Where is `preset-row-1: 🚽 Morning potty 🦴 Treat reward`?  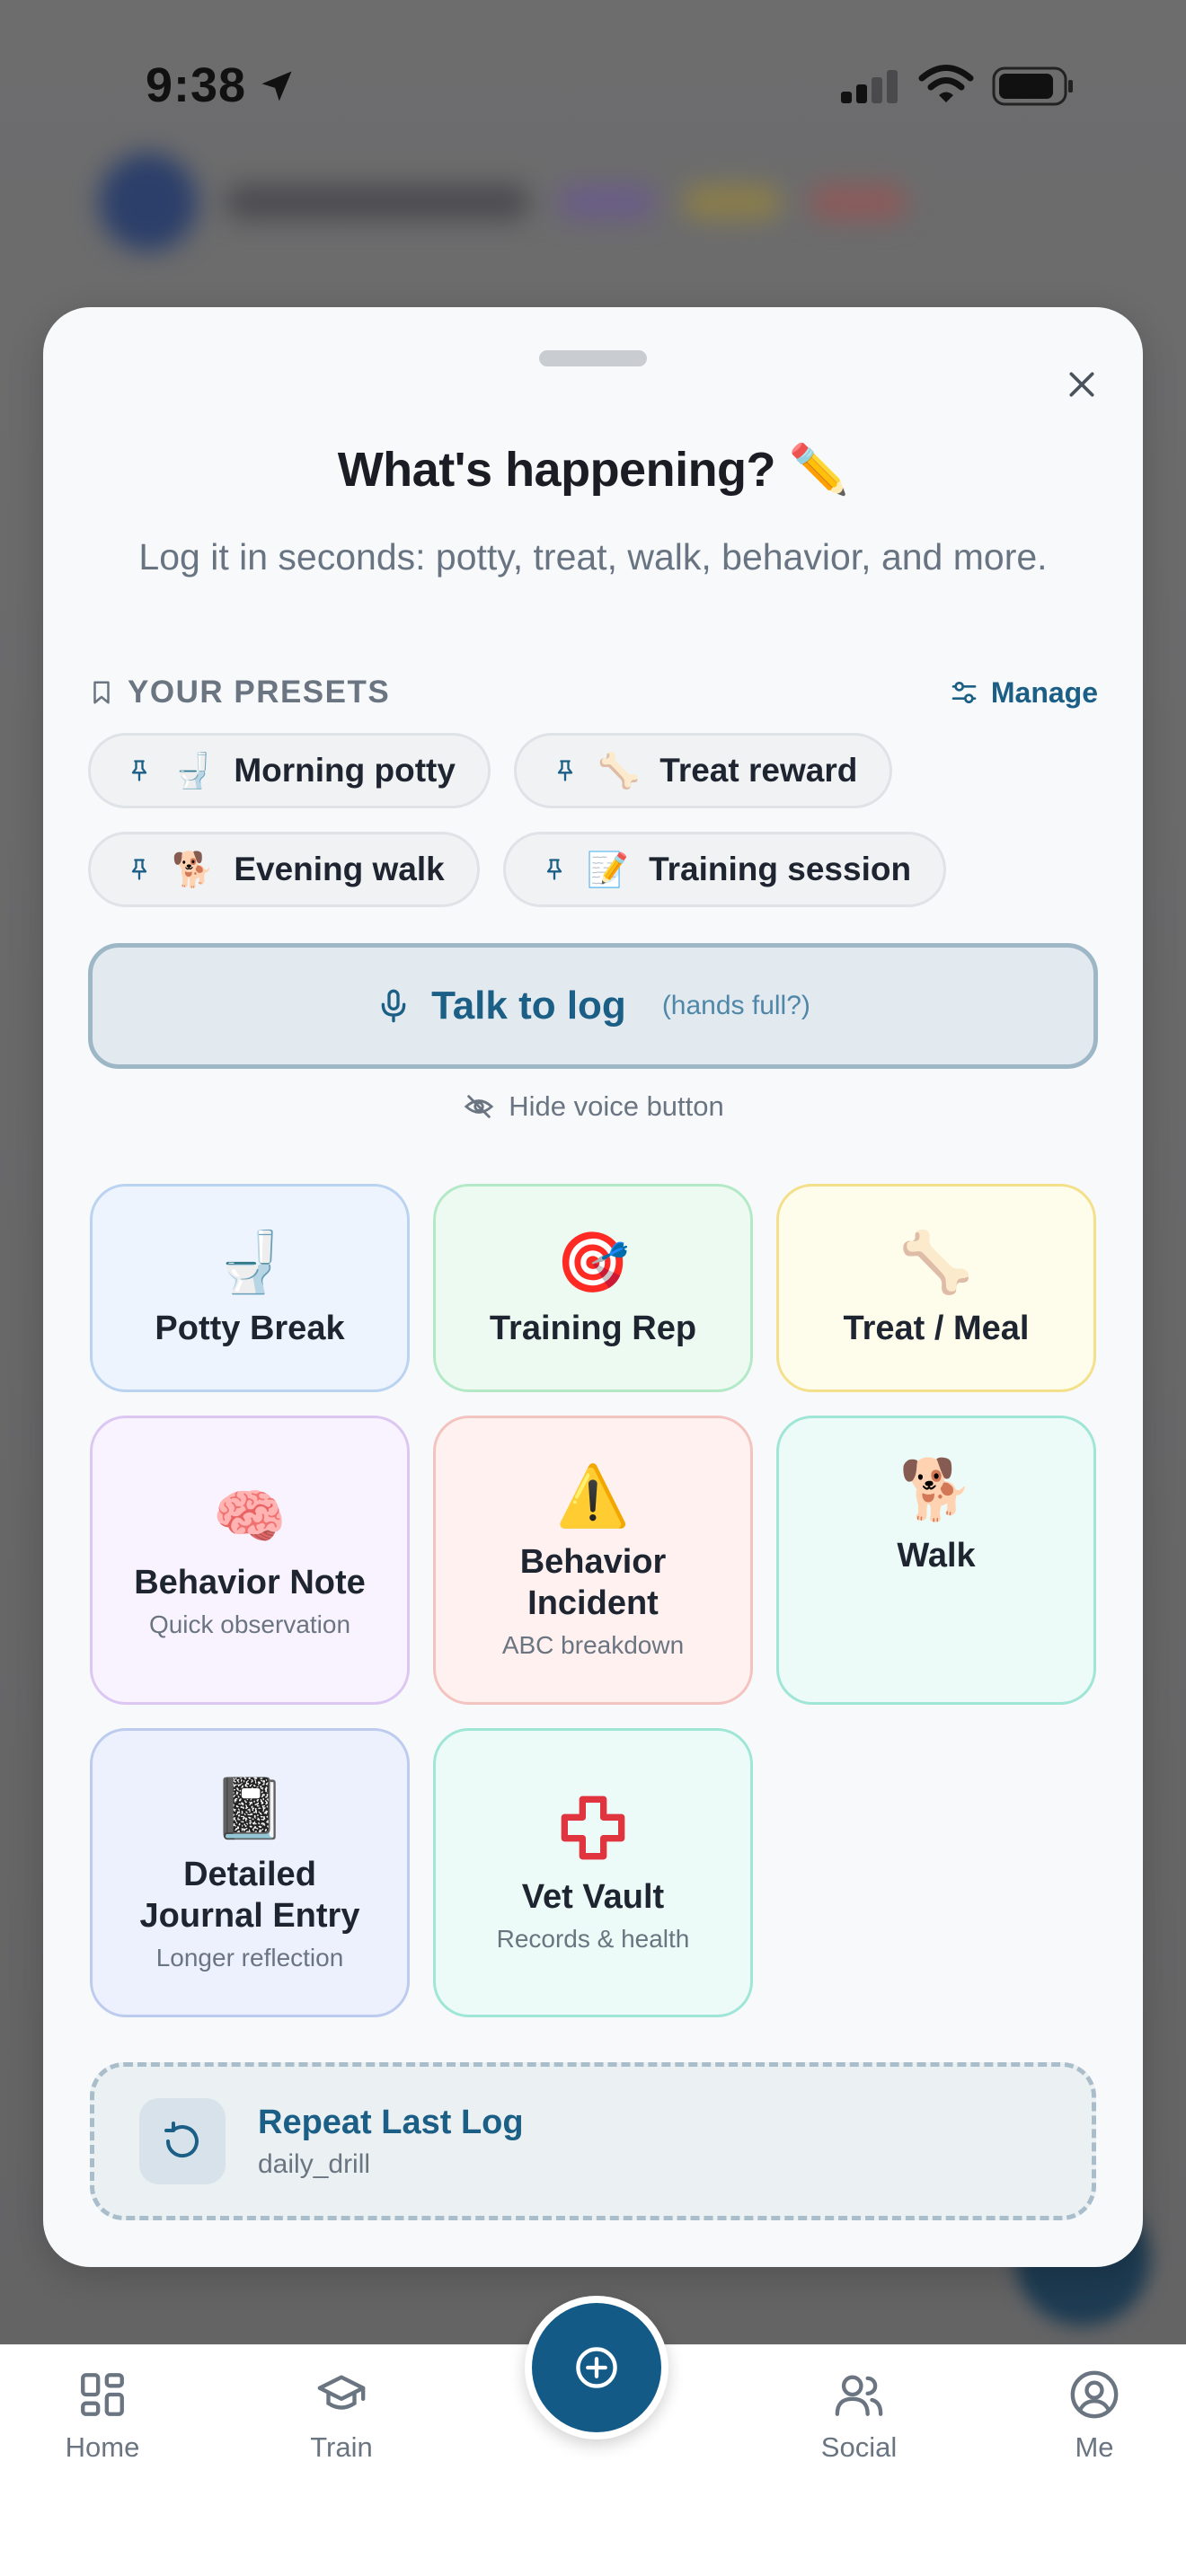
preset-row-1: 🚽 Morning potty 🦴 Treat reward is located at coordinates (490, 770).